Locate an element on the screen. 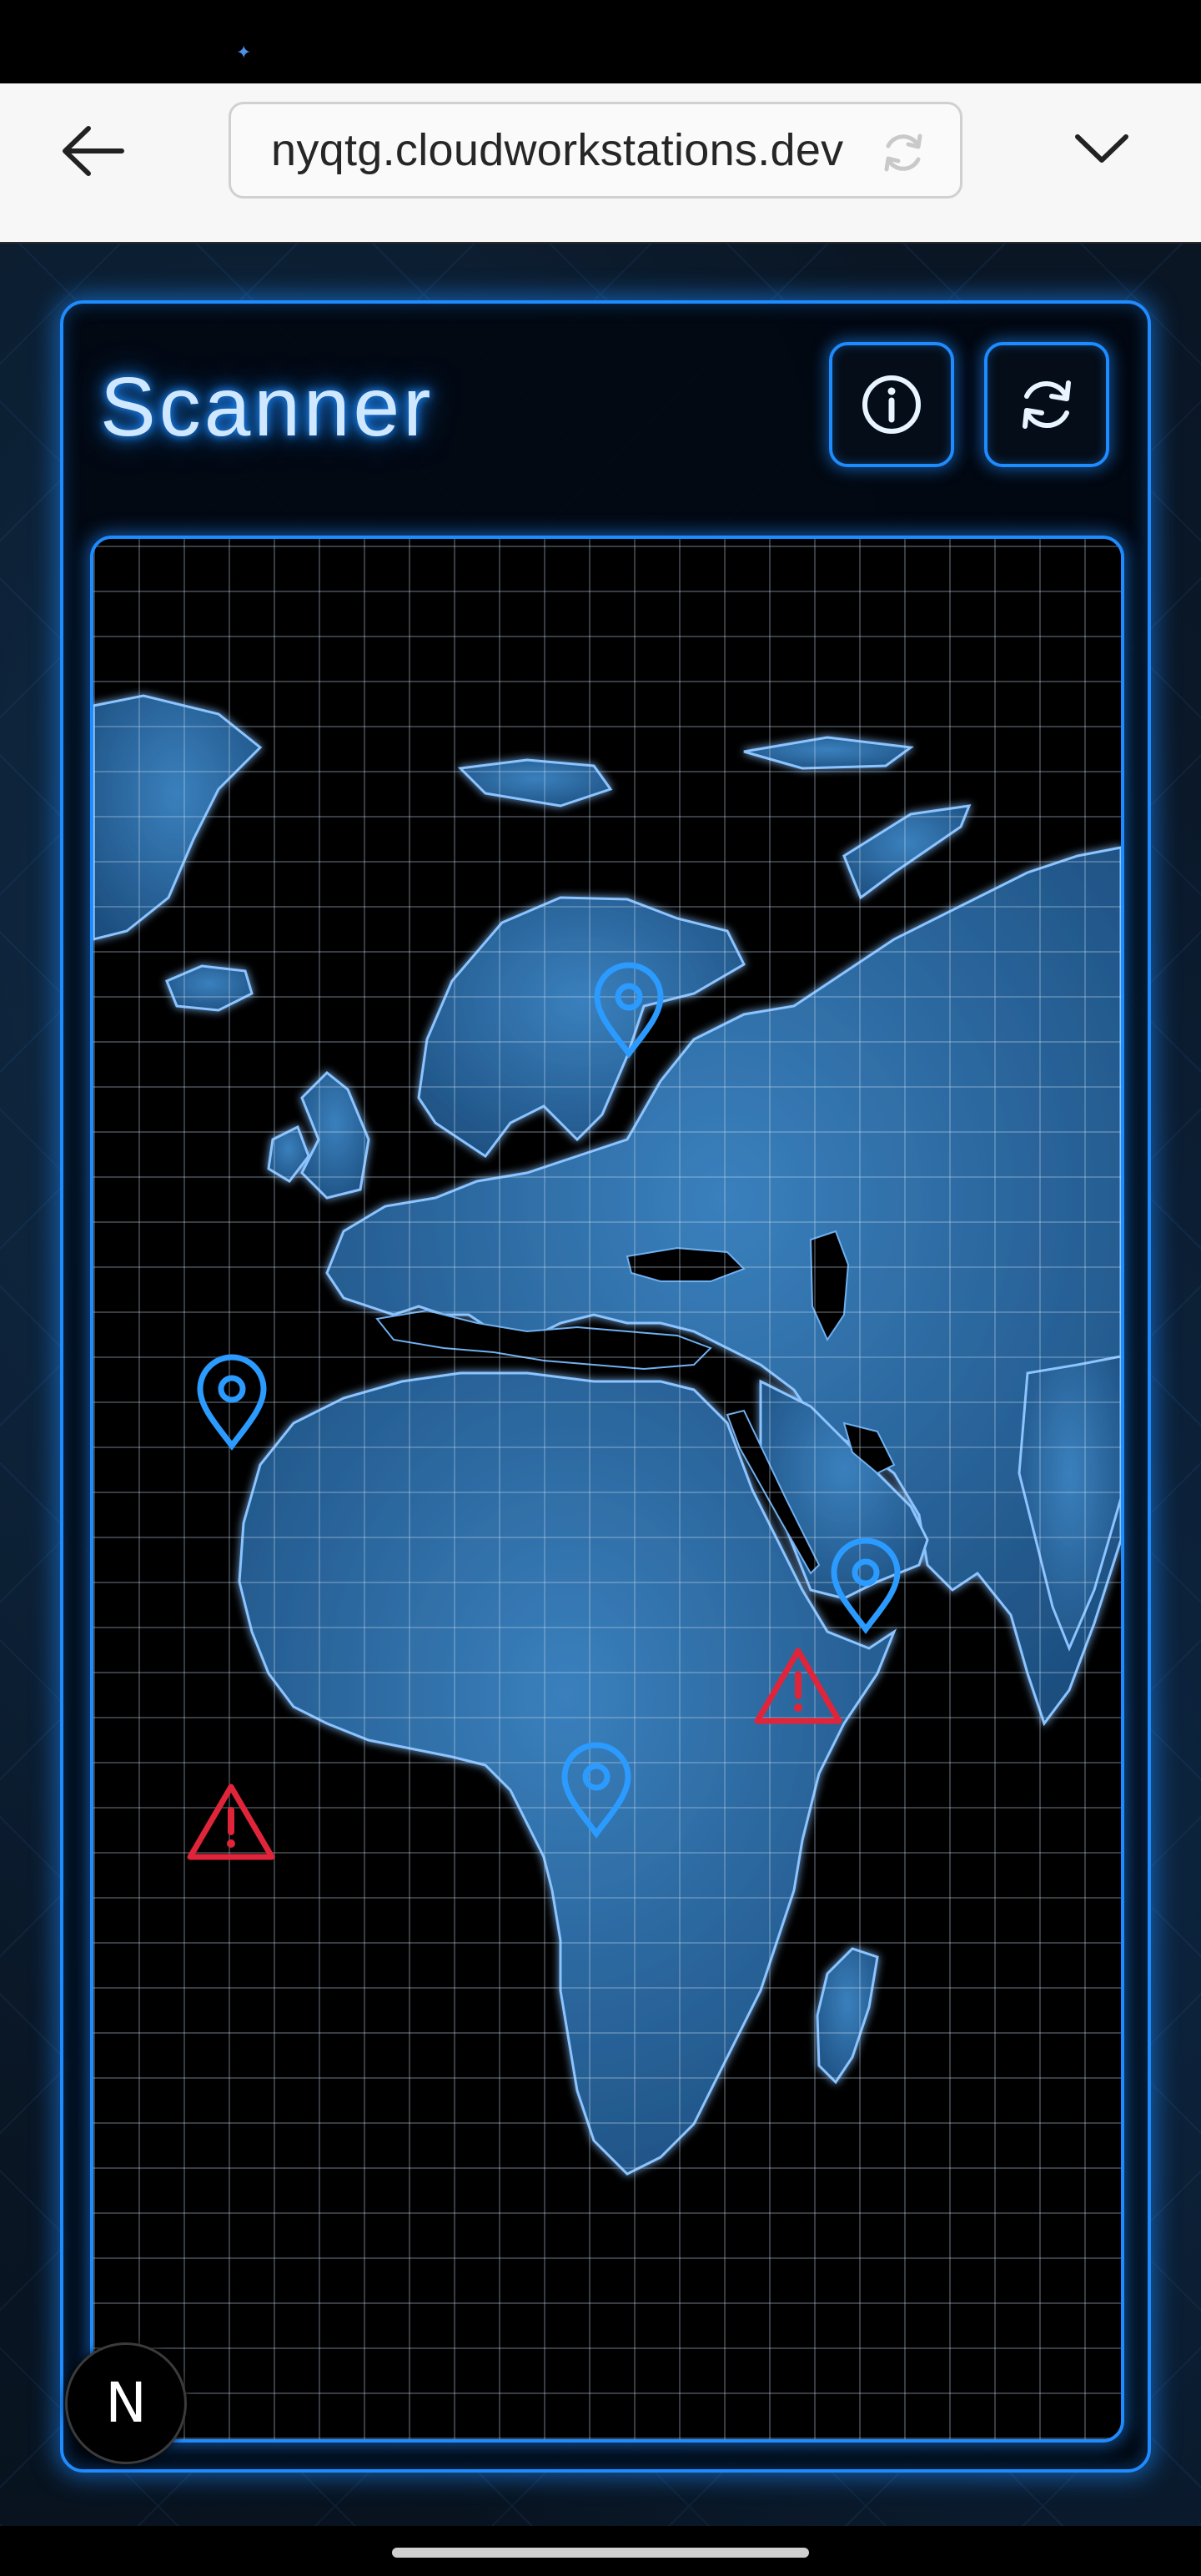 The width and height of the screenshot is (1201, 2576). app-badge-label: N is located at coordinates (126, 2403).